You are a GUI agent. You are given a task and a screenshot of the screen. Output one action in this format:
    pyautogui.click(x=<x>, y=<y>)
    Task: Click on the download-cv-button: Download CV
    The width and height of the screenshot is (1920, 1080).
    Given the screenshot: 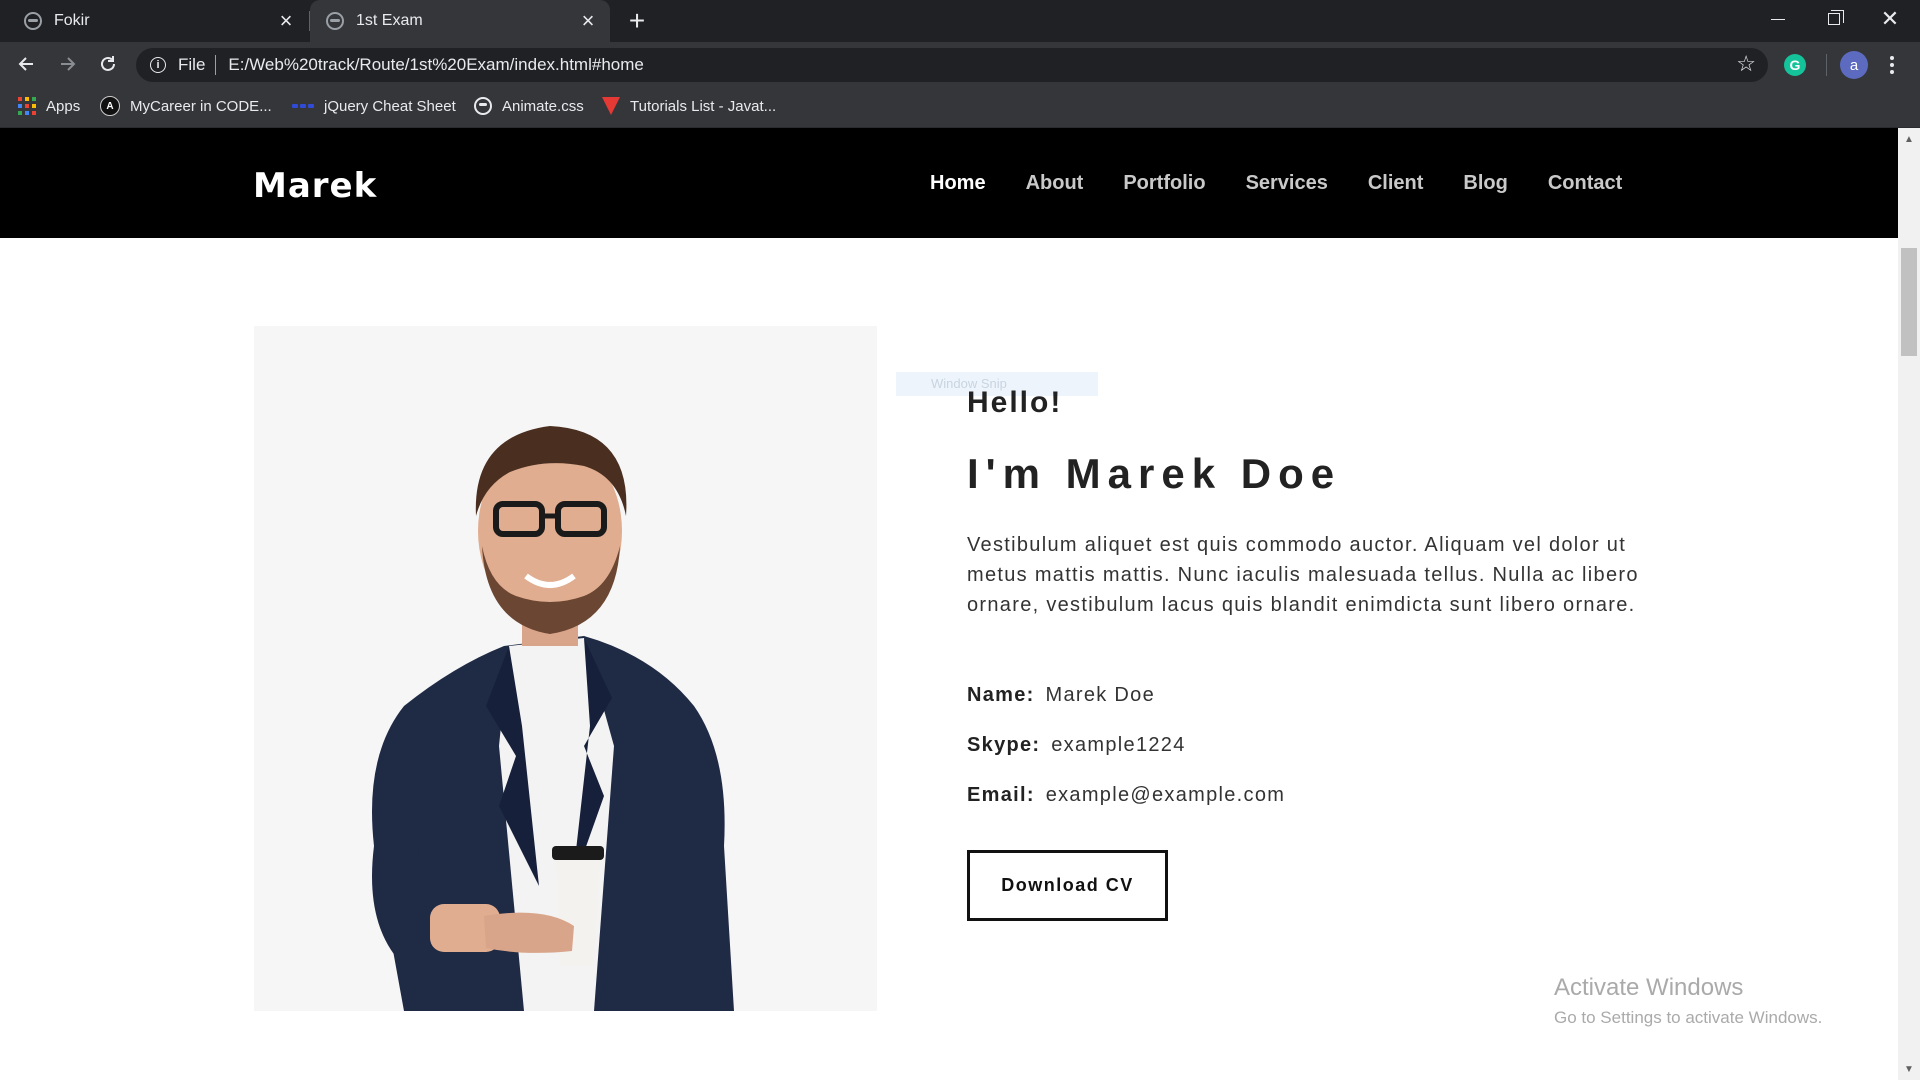 What is the action you would take?
    pyautogui.click(x=1067, y=885)
    